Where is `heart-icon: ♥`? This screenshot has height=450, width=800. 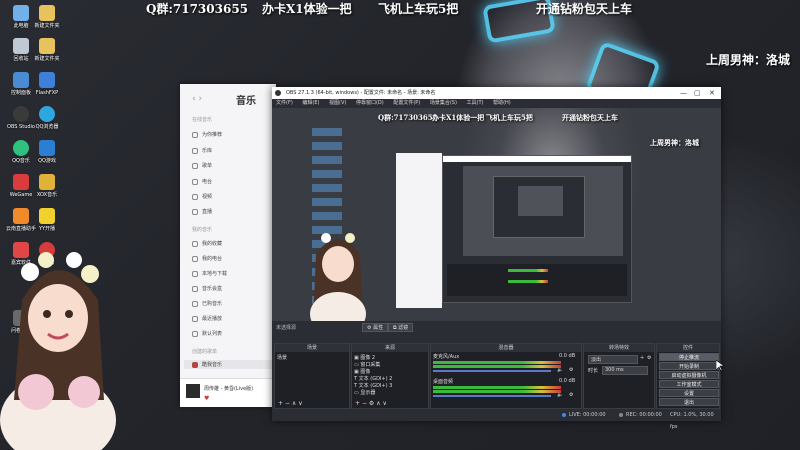 heart-icon: ♥ is located at coordinates (206, 398).